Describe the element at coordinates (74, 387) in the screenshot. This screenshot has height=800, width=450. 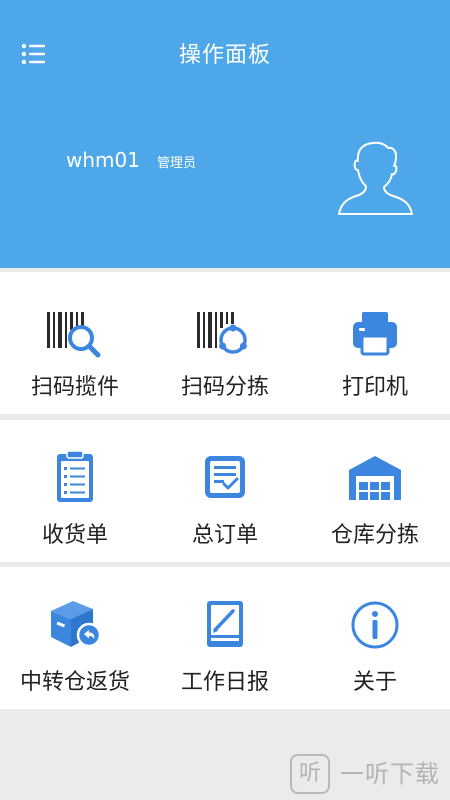
I see `scan-pickup-label: 扫码揽件` at that location.